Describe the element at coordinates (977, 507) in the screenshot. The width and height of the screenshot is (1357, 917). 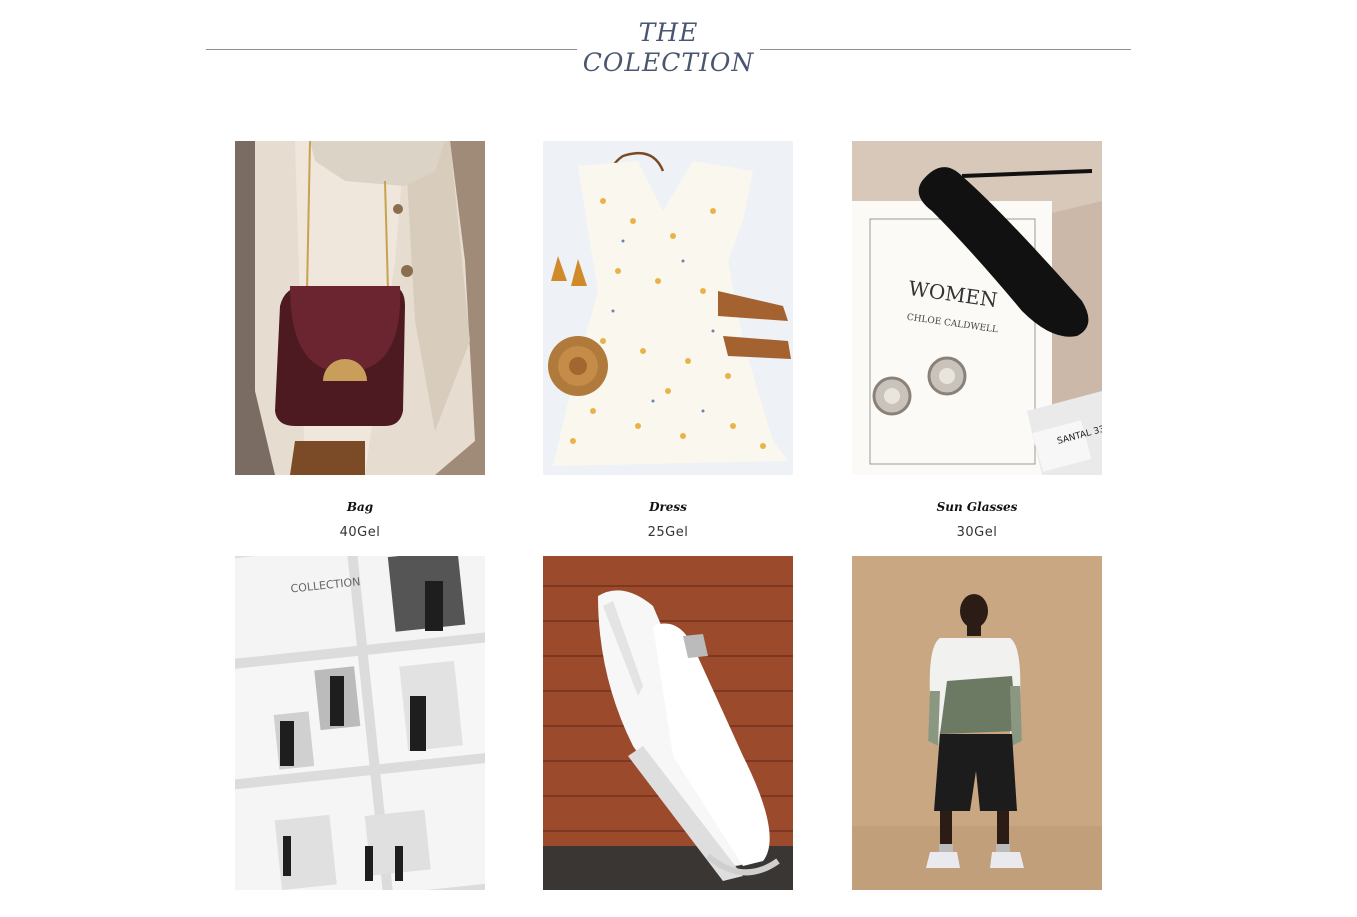
I see `product-name: Sun Glasses` at that location.